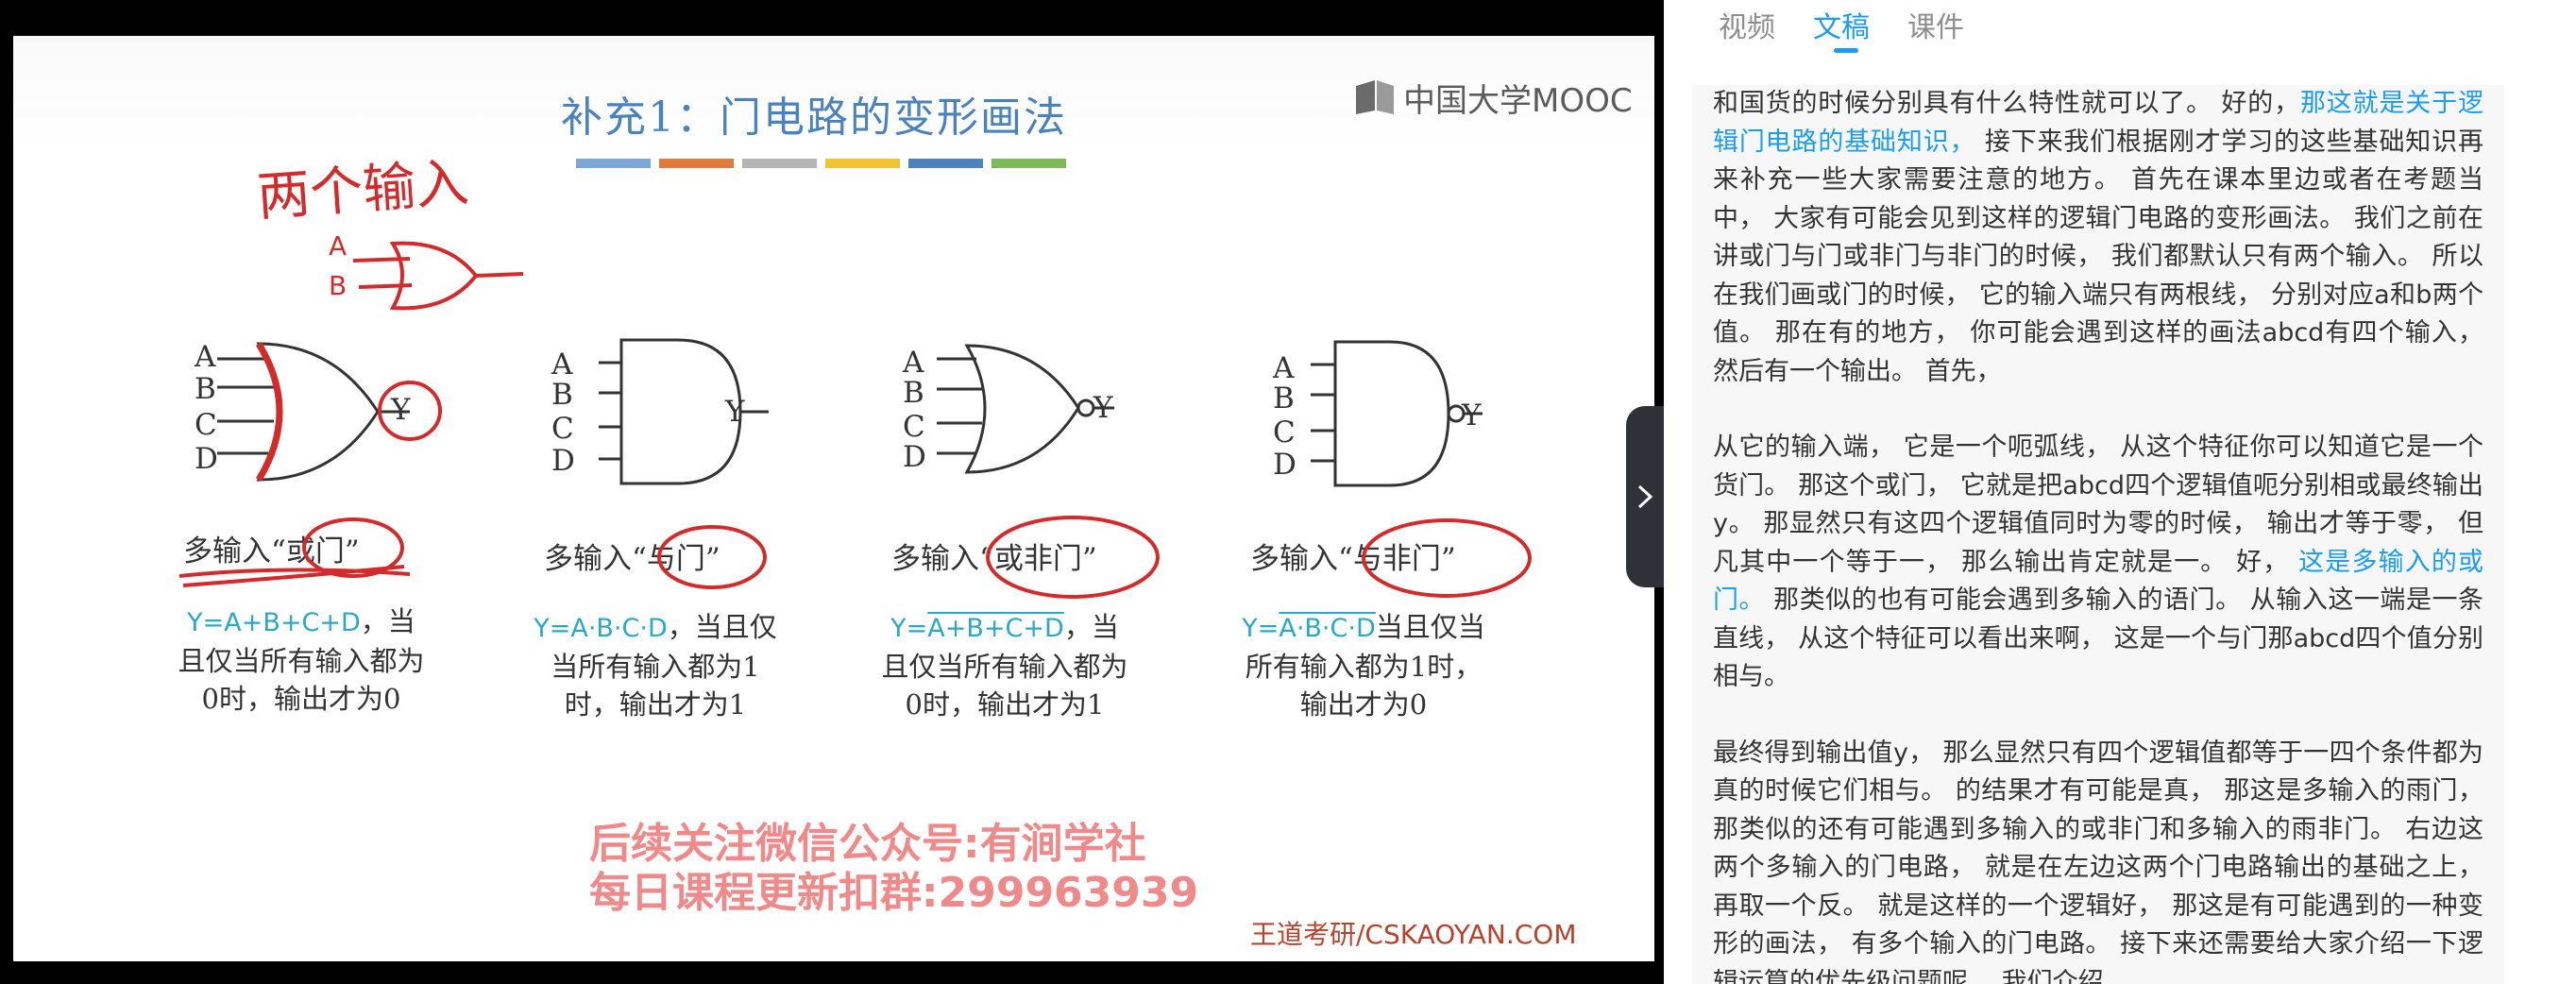 This screenshot has width=2576, height=984. Describe the element at coordinates (1413, 934) in the screenshot. I see `watermark: 王道考研/CSKAOYAN.COM` at that location.